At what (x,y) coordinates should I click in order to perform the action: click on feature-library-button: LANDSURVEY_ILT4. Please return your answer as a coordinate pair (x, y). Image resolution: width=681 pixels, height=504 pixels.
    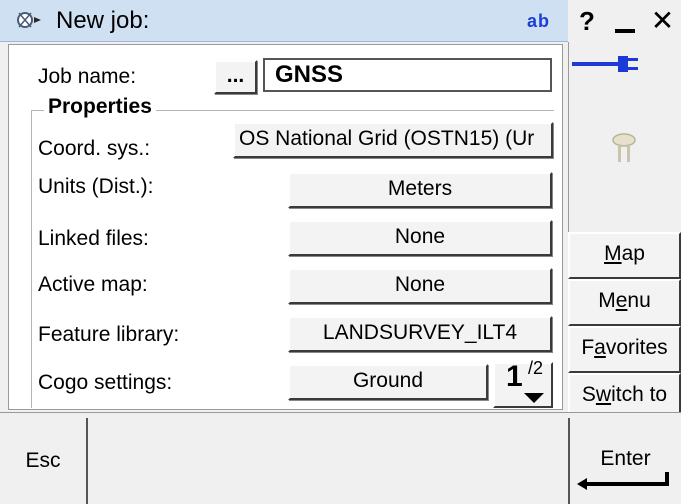
    Looking at the image, I should click on (420, 334).